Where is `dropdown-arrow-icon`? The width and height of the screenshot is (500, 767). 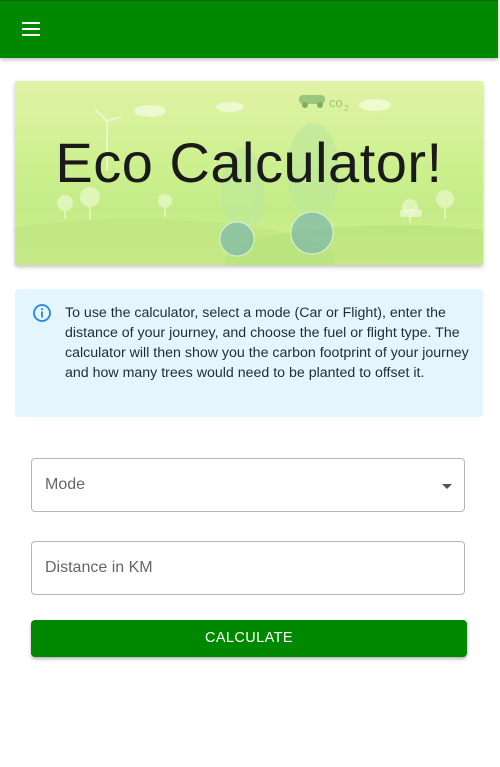 dropdown-arrow-icon is located at coordinates (447, 486).